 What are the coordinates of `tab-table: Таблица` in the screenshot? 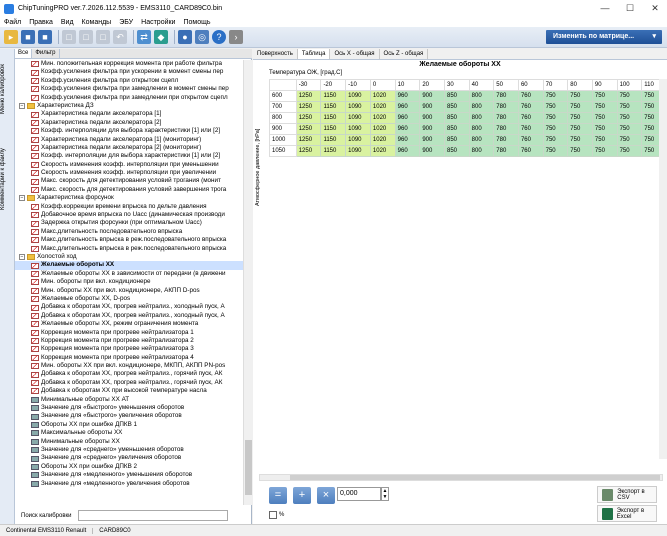 It's located at (314, 54).